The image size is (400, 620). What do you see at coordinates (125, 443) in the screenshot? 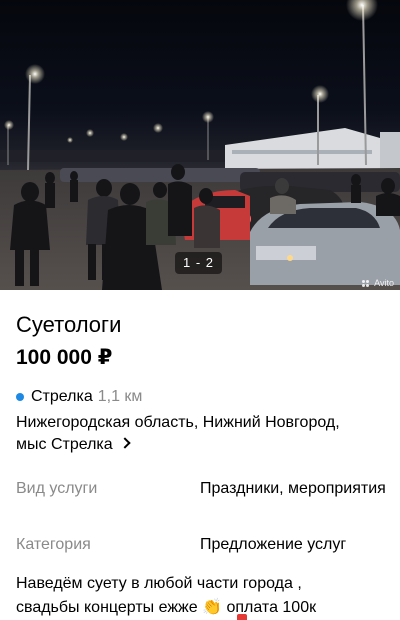
I see `chevron-right-icon` at bounding box center [125, 443].